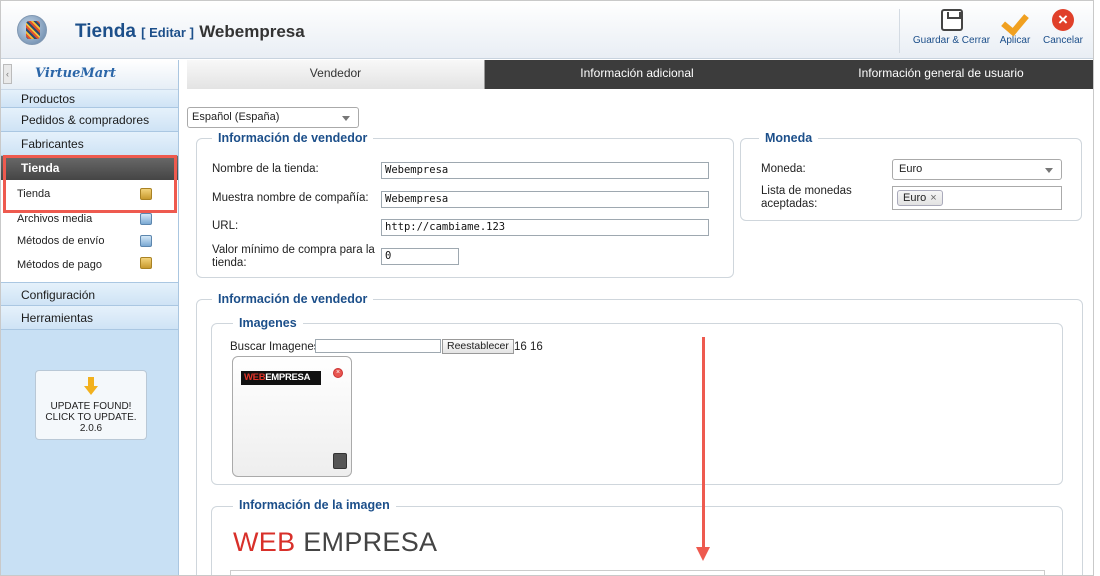 The image size is (1100, 576). I want to click on store-name-label: Nombre de la tienda:, so click(265, 169).